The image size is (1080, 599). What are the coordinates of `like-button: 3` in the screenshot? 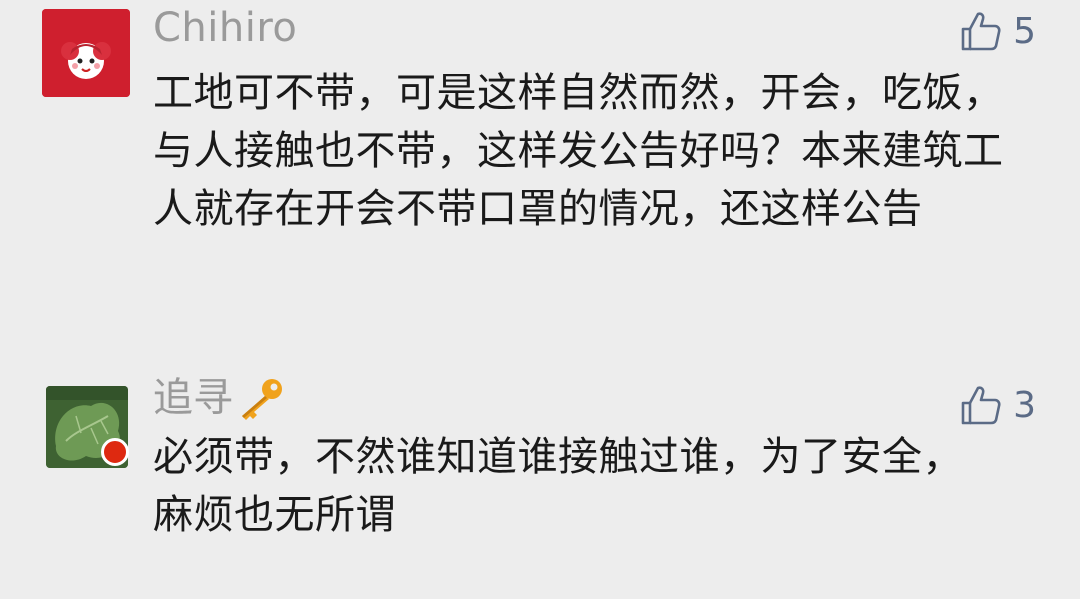 It's located at (997, 405).